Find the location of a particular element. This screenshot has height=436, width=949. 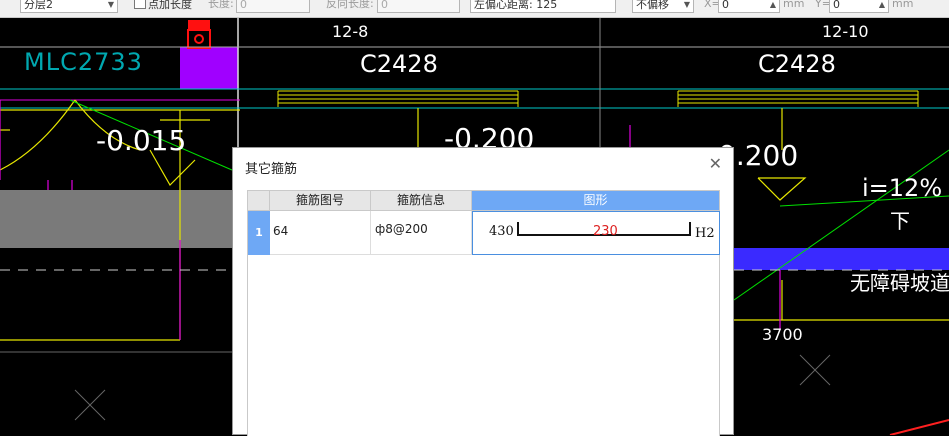

ramp-label: 无障碍坡道 is located at coordinates (899, 283).